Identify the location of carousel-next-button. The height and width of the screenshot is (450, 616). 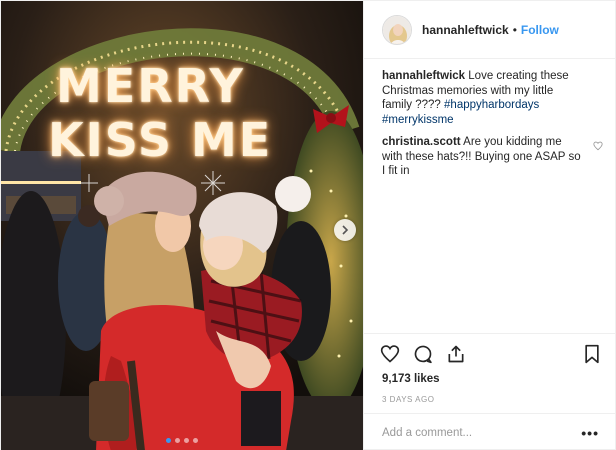
(345, 230).